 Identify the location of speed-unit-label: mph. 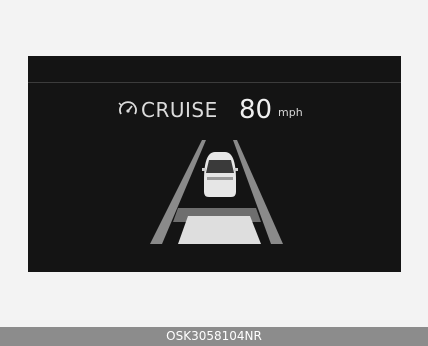
(290, 112).